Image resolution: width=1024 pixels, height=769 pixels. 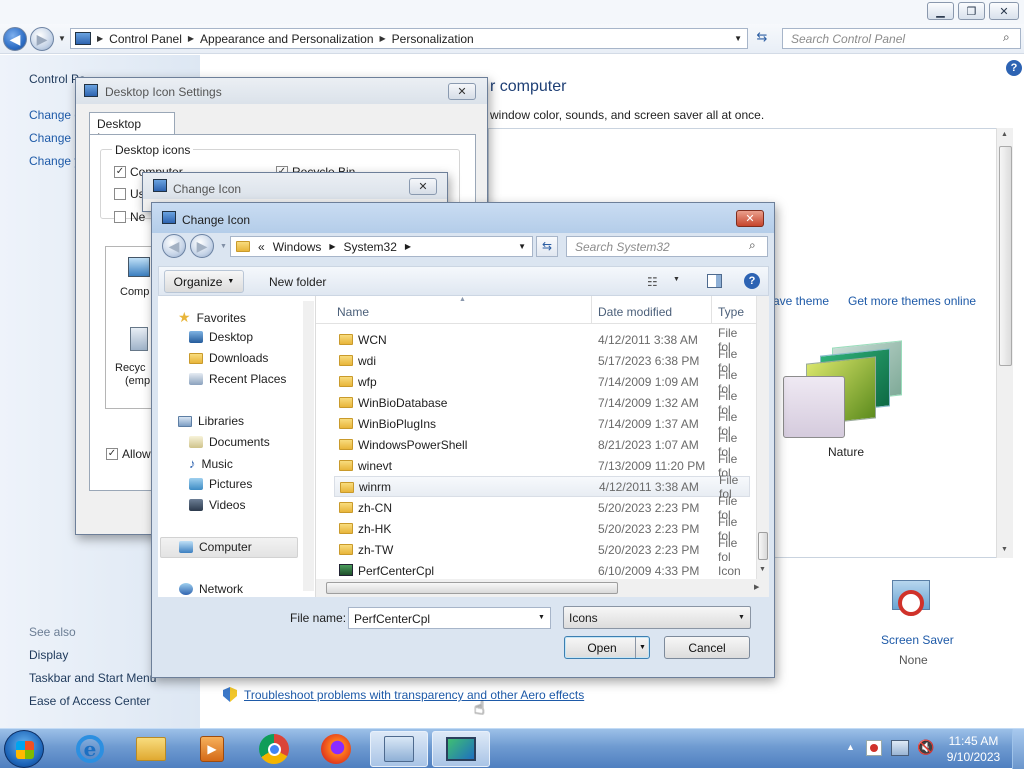 What do you see at coordinates (542, 340) in the screenshot?
I see `table-row: WCN 4/12/2011 3:38 AM File fol` at bounding box center [542, 340].